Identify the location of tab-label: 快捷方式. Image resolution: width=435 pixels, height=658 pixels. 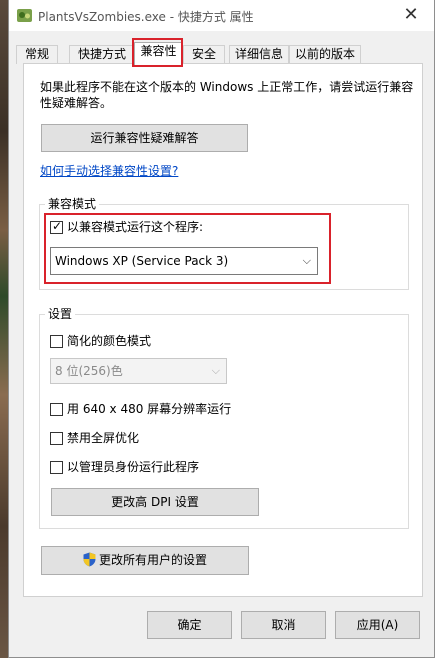
(101, 54).